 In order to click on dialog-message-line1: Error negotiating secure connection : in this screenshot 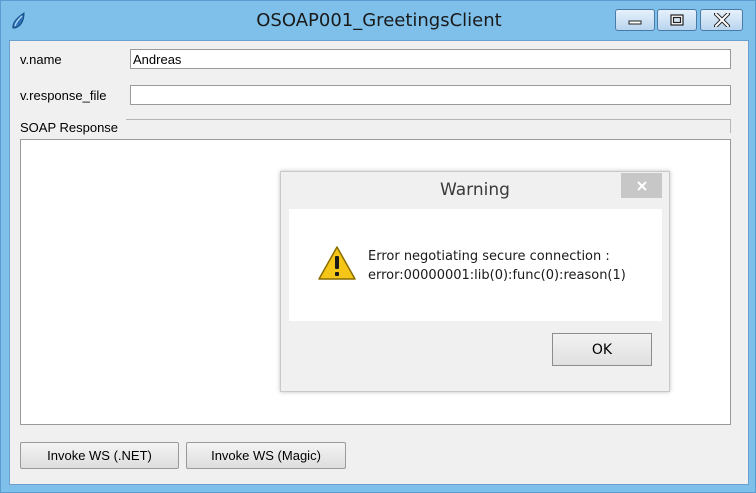, I will do `click(489, 256)`.